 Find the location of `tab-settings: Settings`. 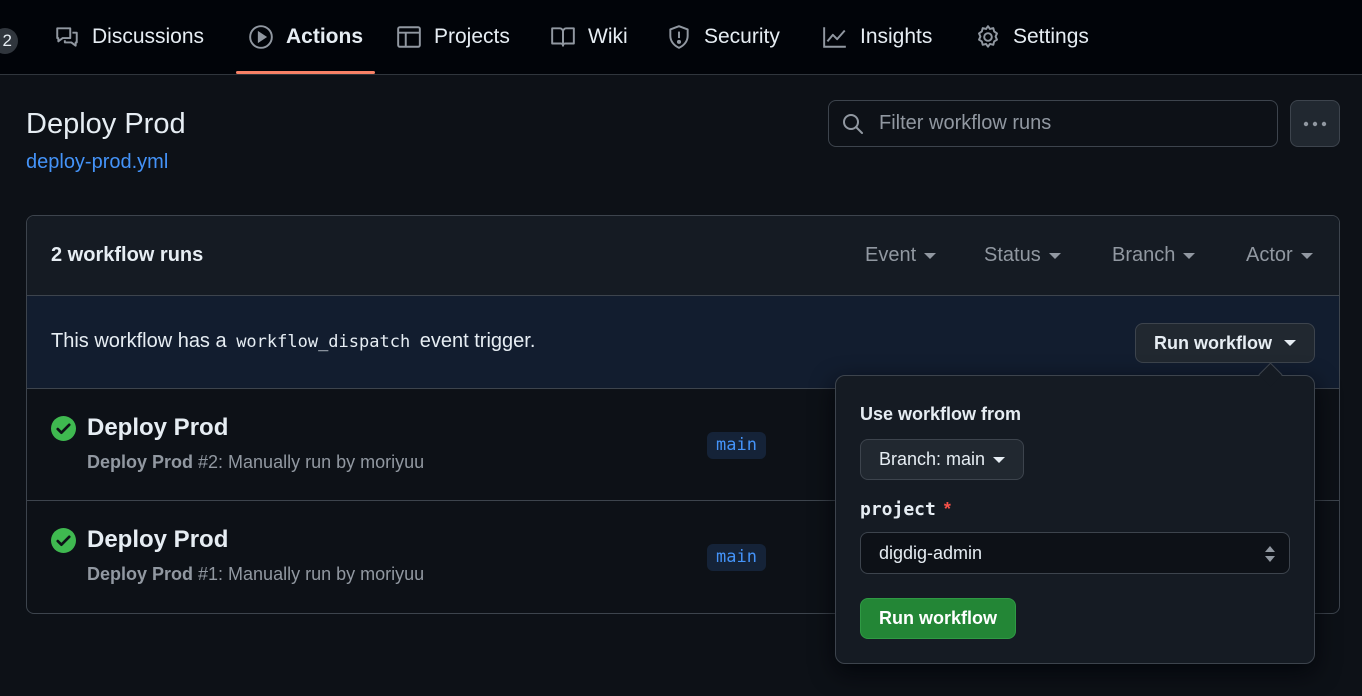

tab-settings: Settings is located at coordinates (1032, 37).